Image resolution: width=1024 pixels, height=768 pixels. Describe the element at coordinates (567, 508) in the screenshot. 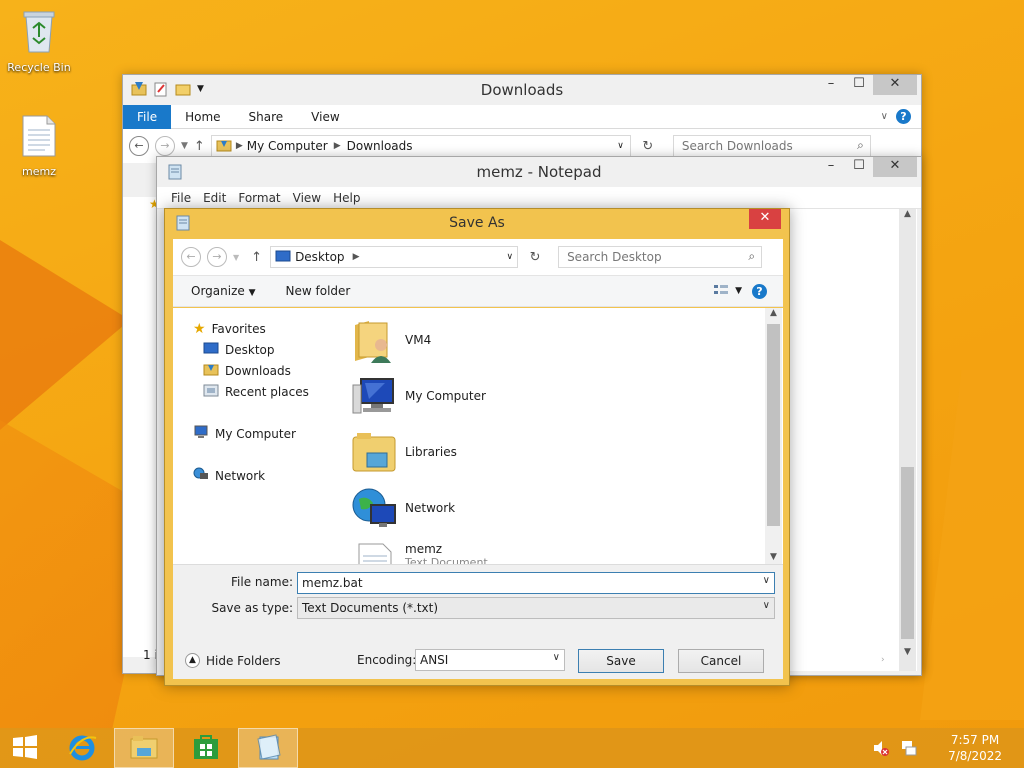

I see `list-item: Network` at that location.